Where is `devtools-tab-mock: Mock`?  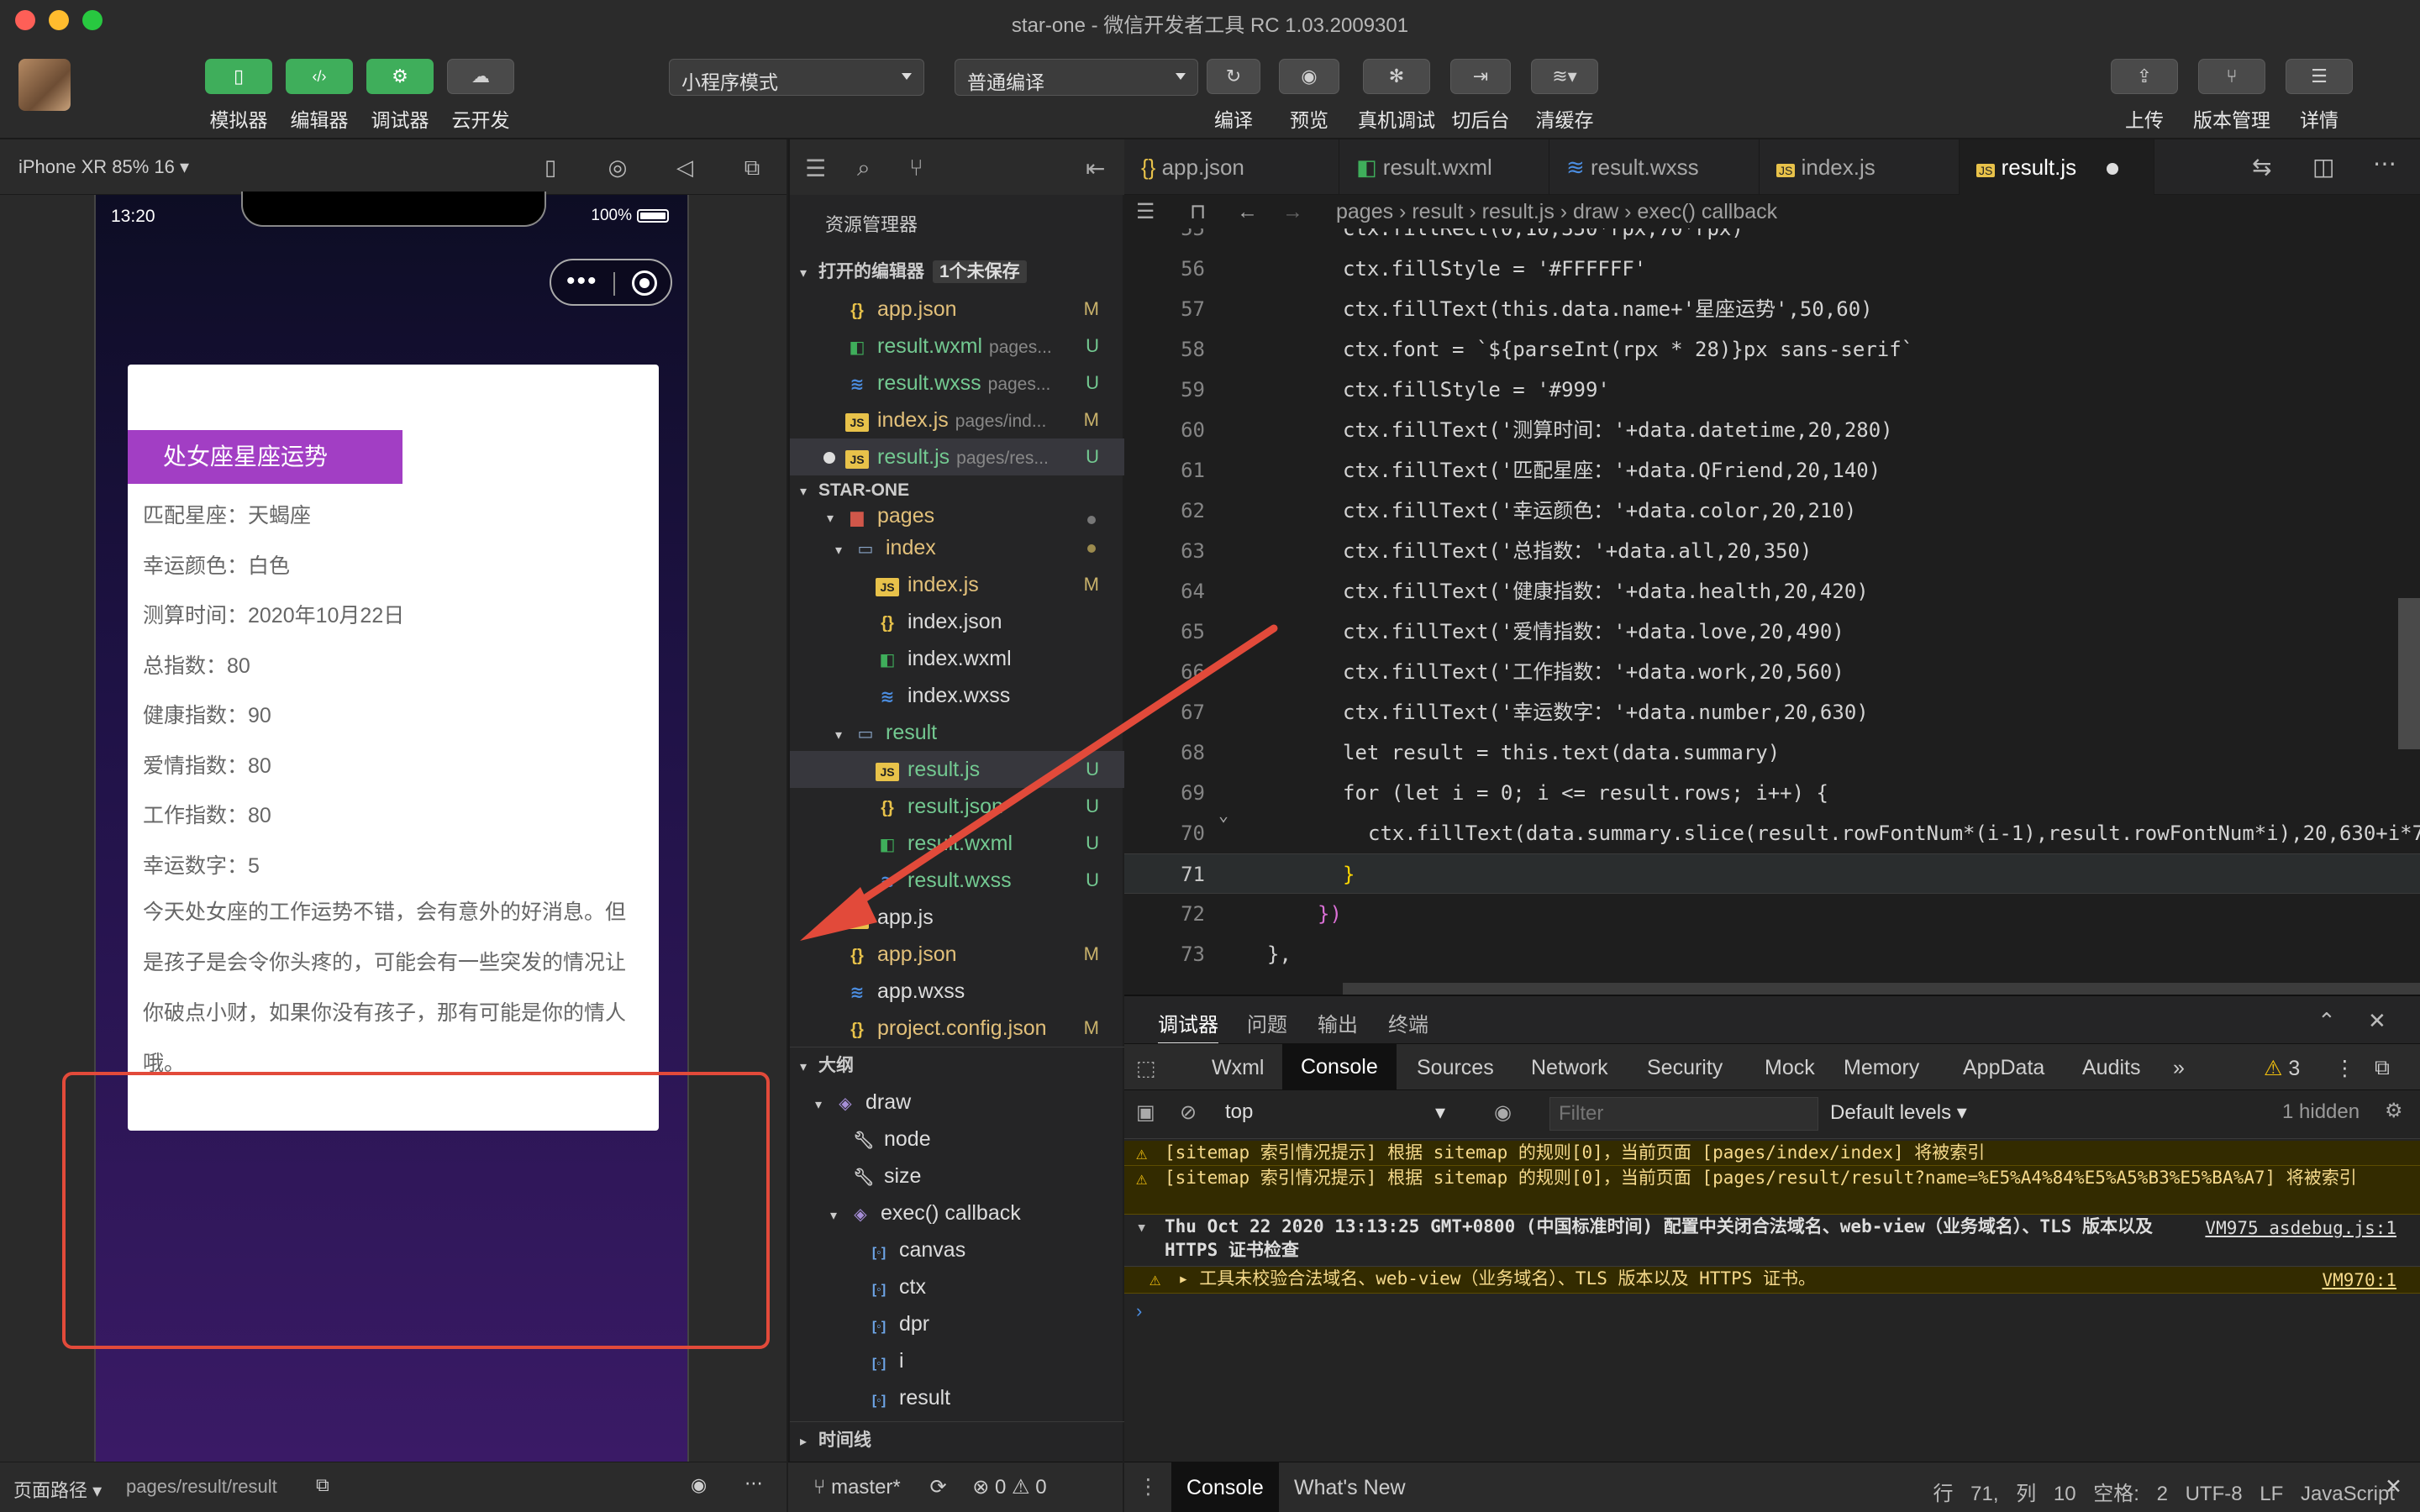
devtools-tab-mock: Mock is located at coordinates (1790, 1068).